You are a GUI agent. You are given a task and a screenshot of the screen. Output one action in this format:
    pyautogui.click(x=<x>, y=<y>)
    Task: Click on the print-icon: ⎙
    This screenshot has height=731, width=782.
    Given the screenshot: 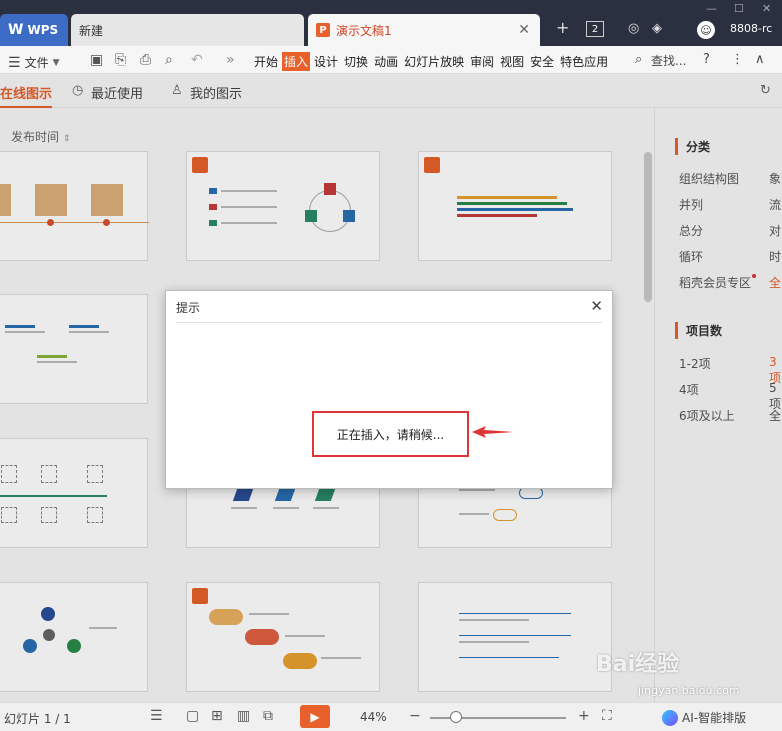 What is the action you would take?
    pyautogui.click(x=145, y=60)
    